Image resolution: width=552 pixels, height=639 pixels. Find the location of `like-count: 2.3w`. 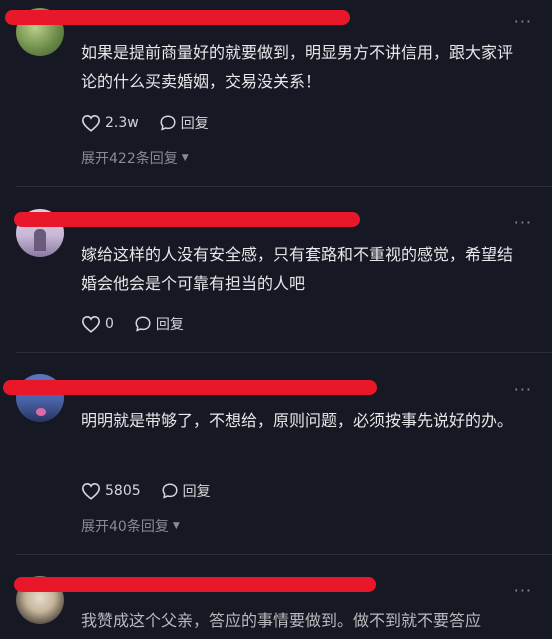

like-count: 2.3w is located at coordinates (122, 123).